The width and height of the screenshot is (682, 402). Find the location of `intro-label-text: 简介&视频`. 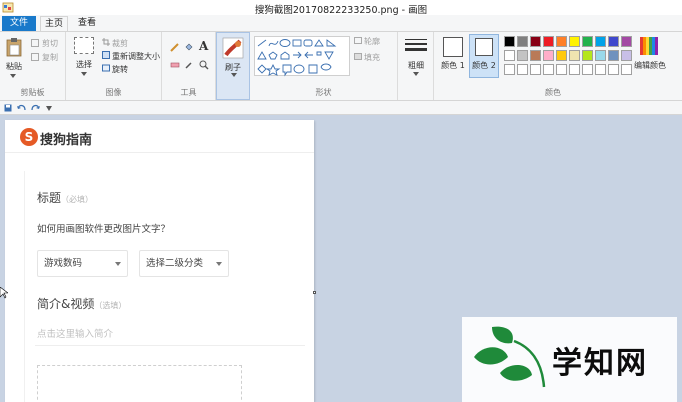

intro-label-text: 简介&视频 is located at coordinates (66, 304).